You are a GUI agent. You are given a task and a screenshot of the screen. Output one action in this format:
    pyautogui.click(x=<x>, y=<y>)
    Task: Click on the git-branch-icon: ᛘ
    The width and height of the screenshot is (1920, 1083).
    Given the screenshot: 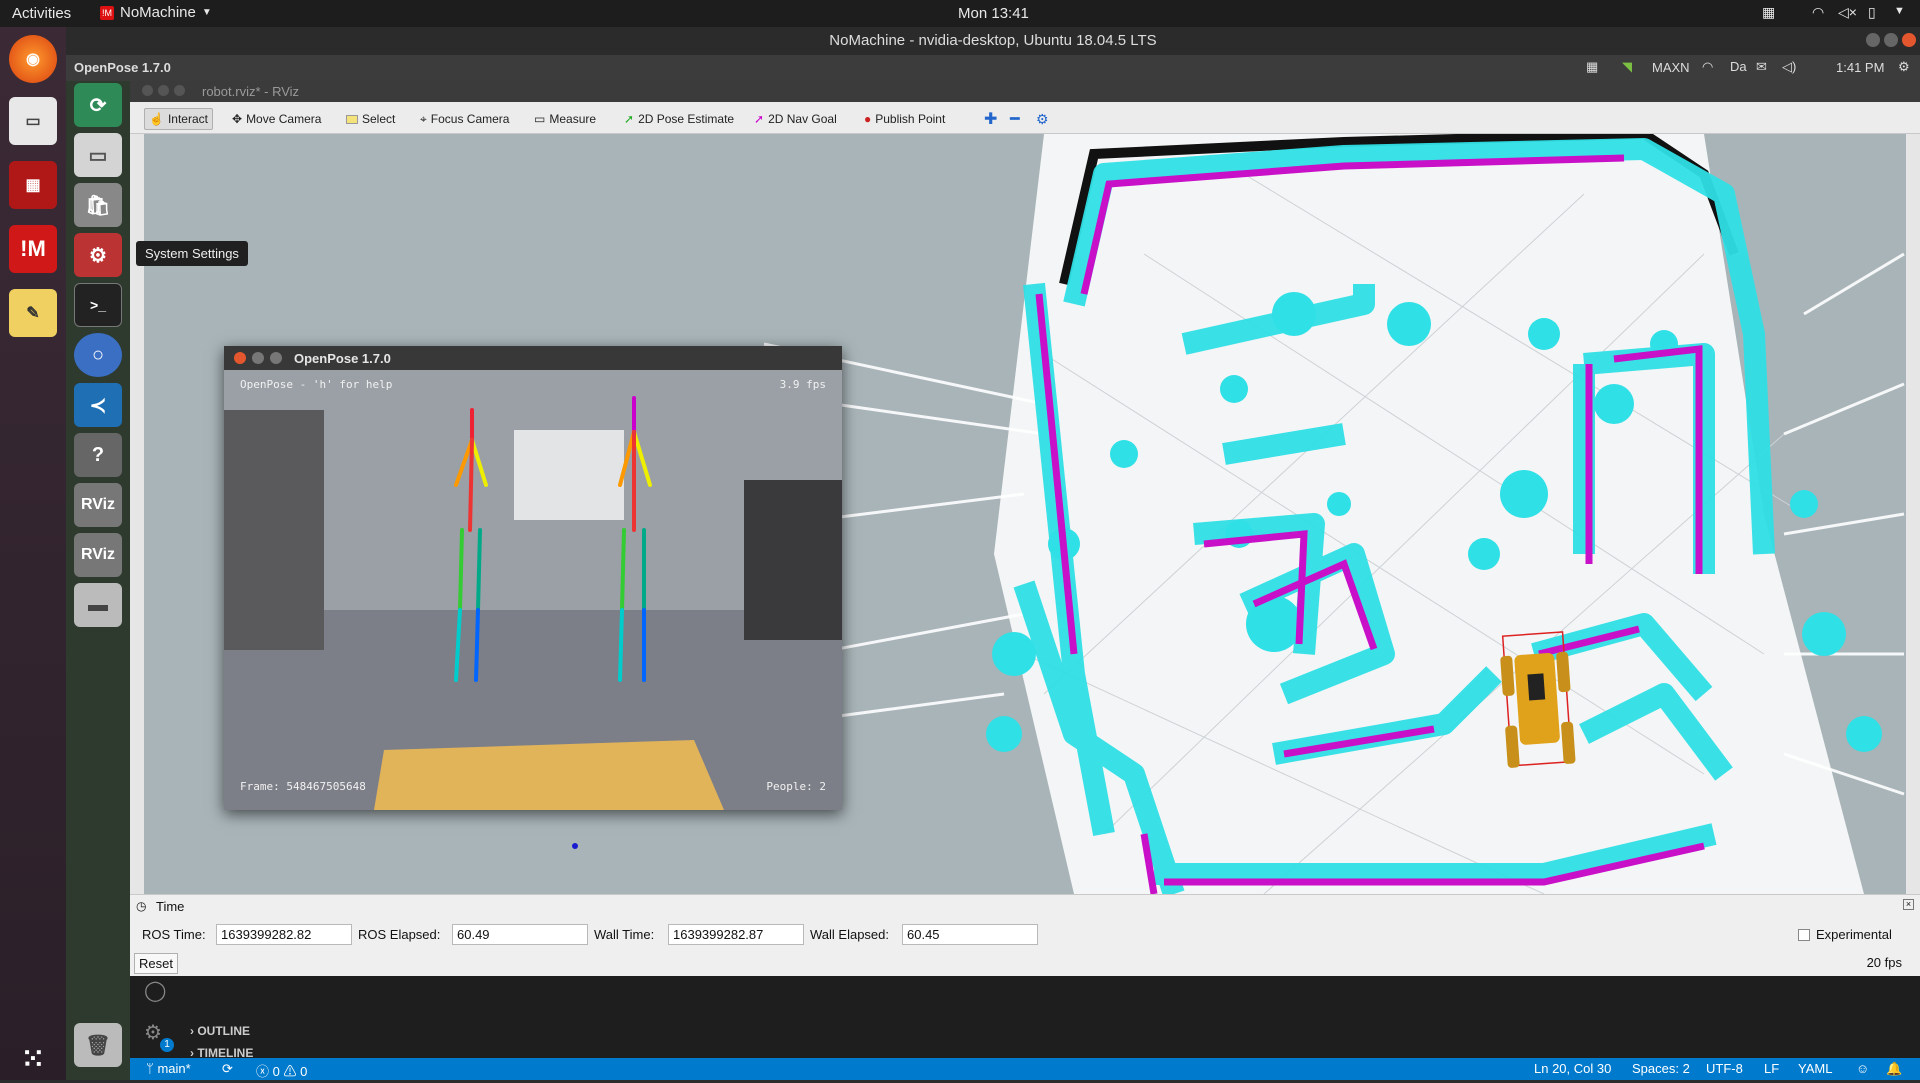 What is the action you would take?
    pyautogui.click(x=150, y=1068)
    